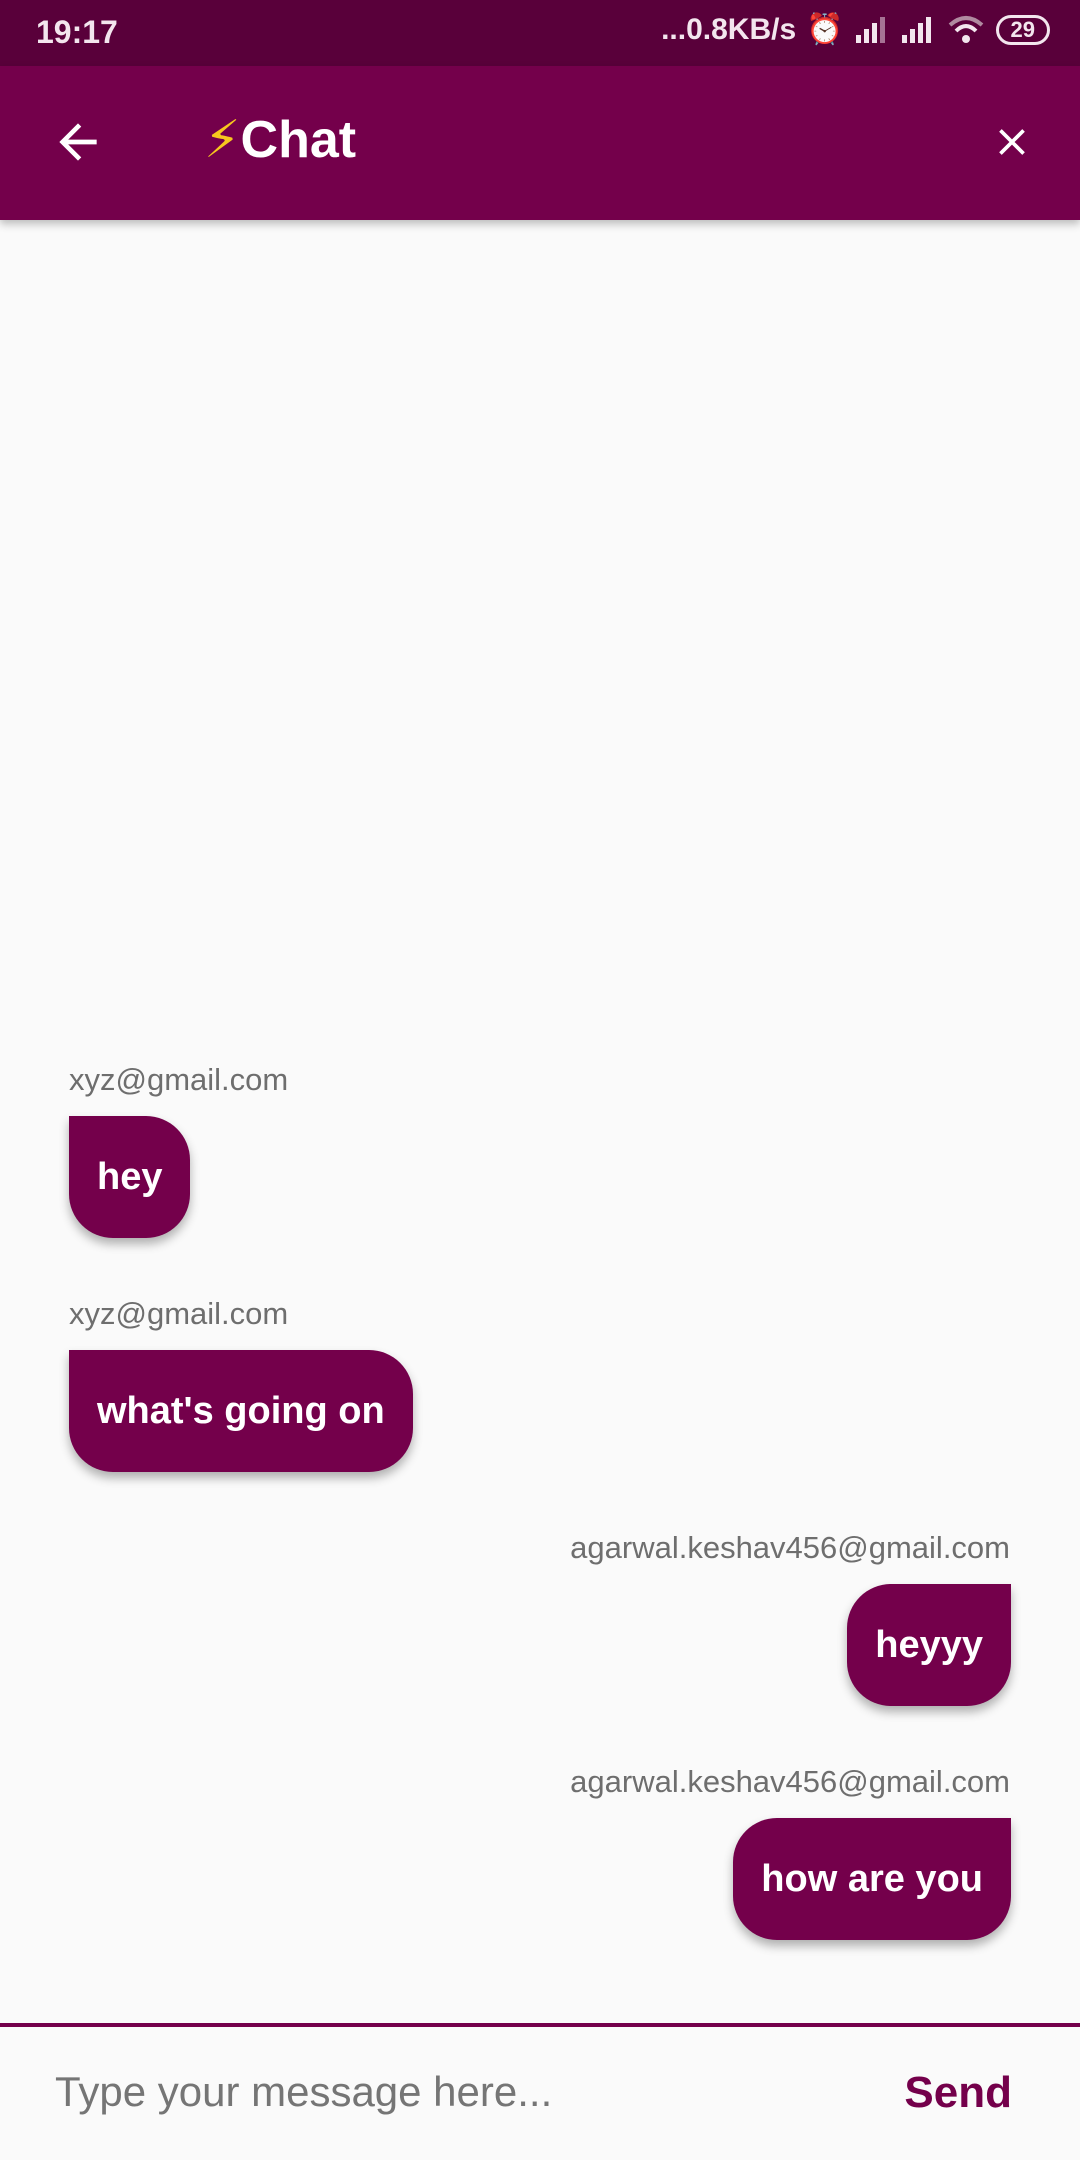 This screenshot has height=2160, width=1080. I want to click on alarm-icon: ⏰, so click(825, 29).